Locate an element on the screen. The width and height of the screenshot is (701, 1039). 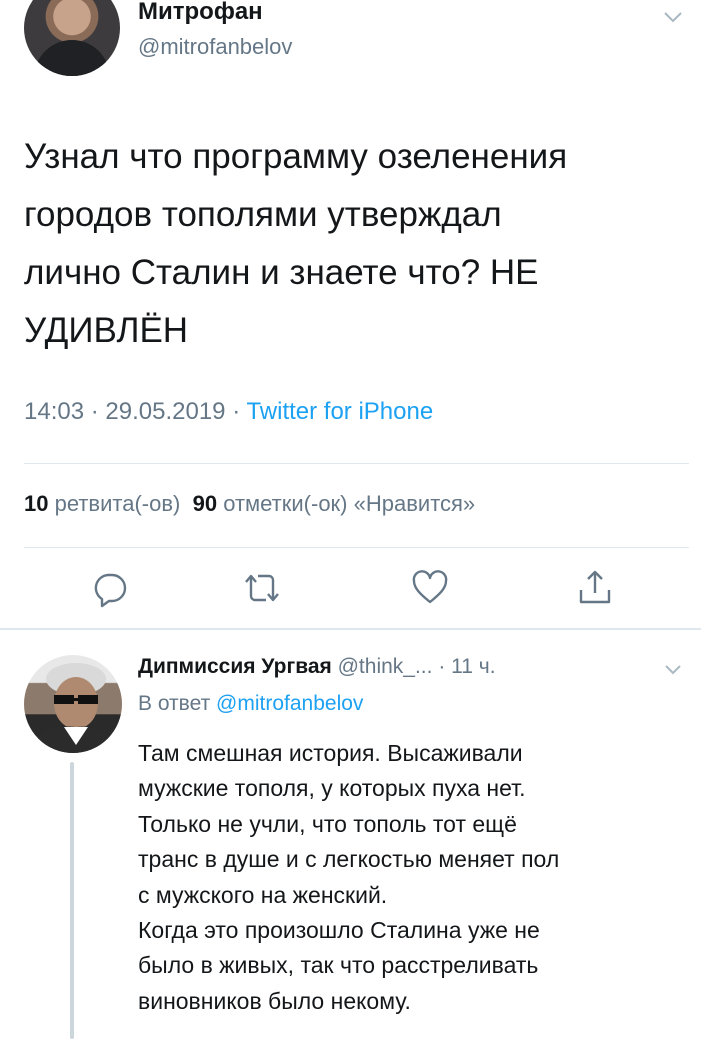
section-separator is located at coordinates (350, 629).